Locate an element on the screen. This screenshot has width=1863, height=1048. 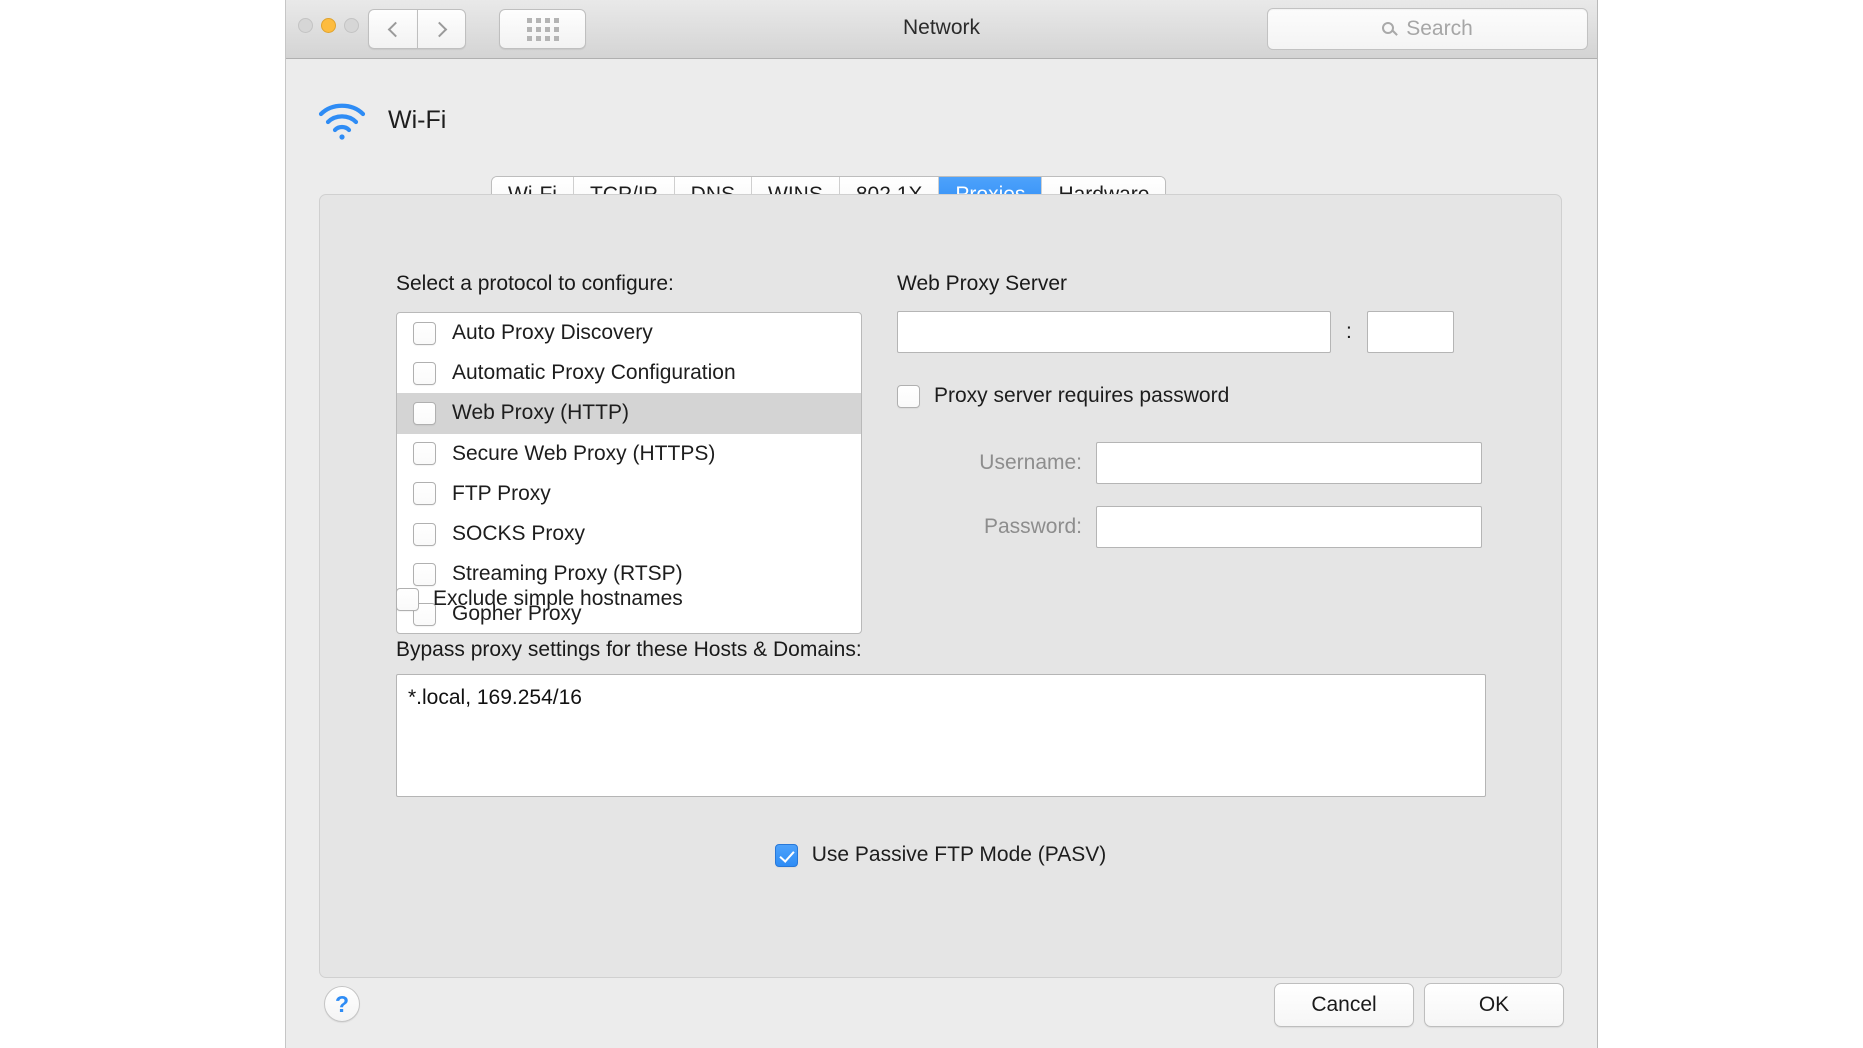
checkbox-web-proxy-http is located at coordinates (424, 413).